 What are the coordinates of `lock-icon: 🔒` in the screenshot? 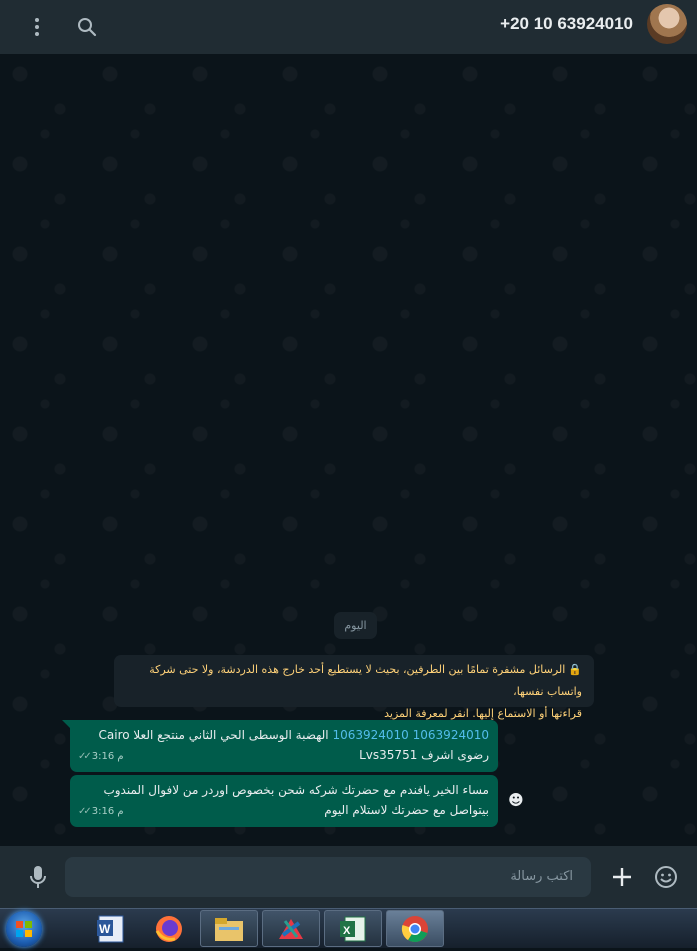 It's located at (575, 669).